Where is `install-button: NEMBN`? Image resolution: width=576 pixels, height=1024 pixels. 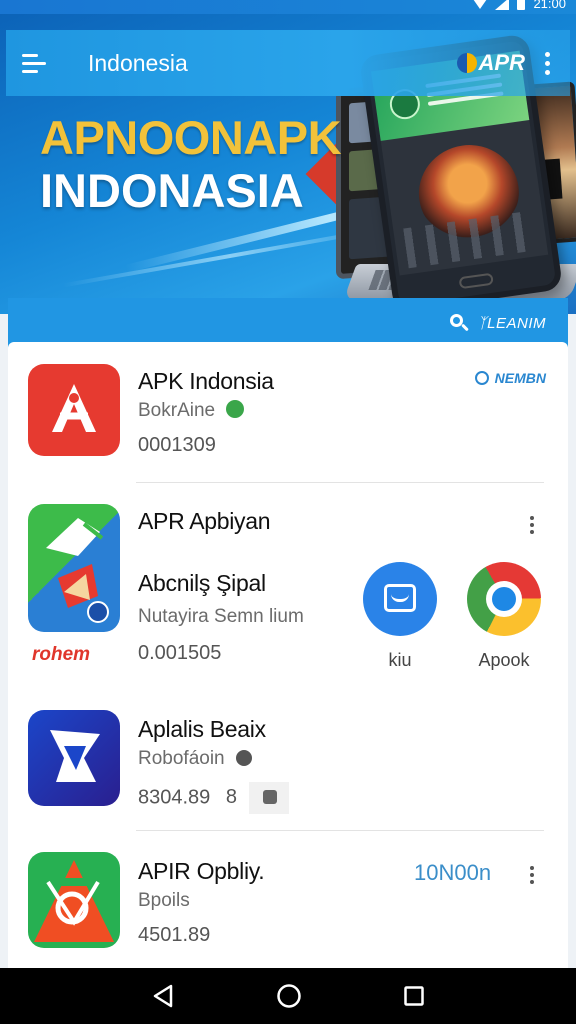 install-button: NEMBN is located at coordinates (510, 378).